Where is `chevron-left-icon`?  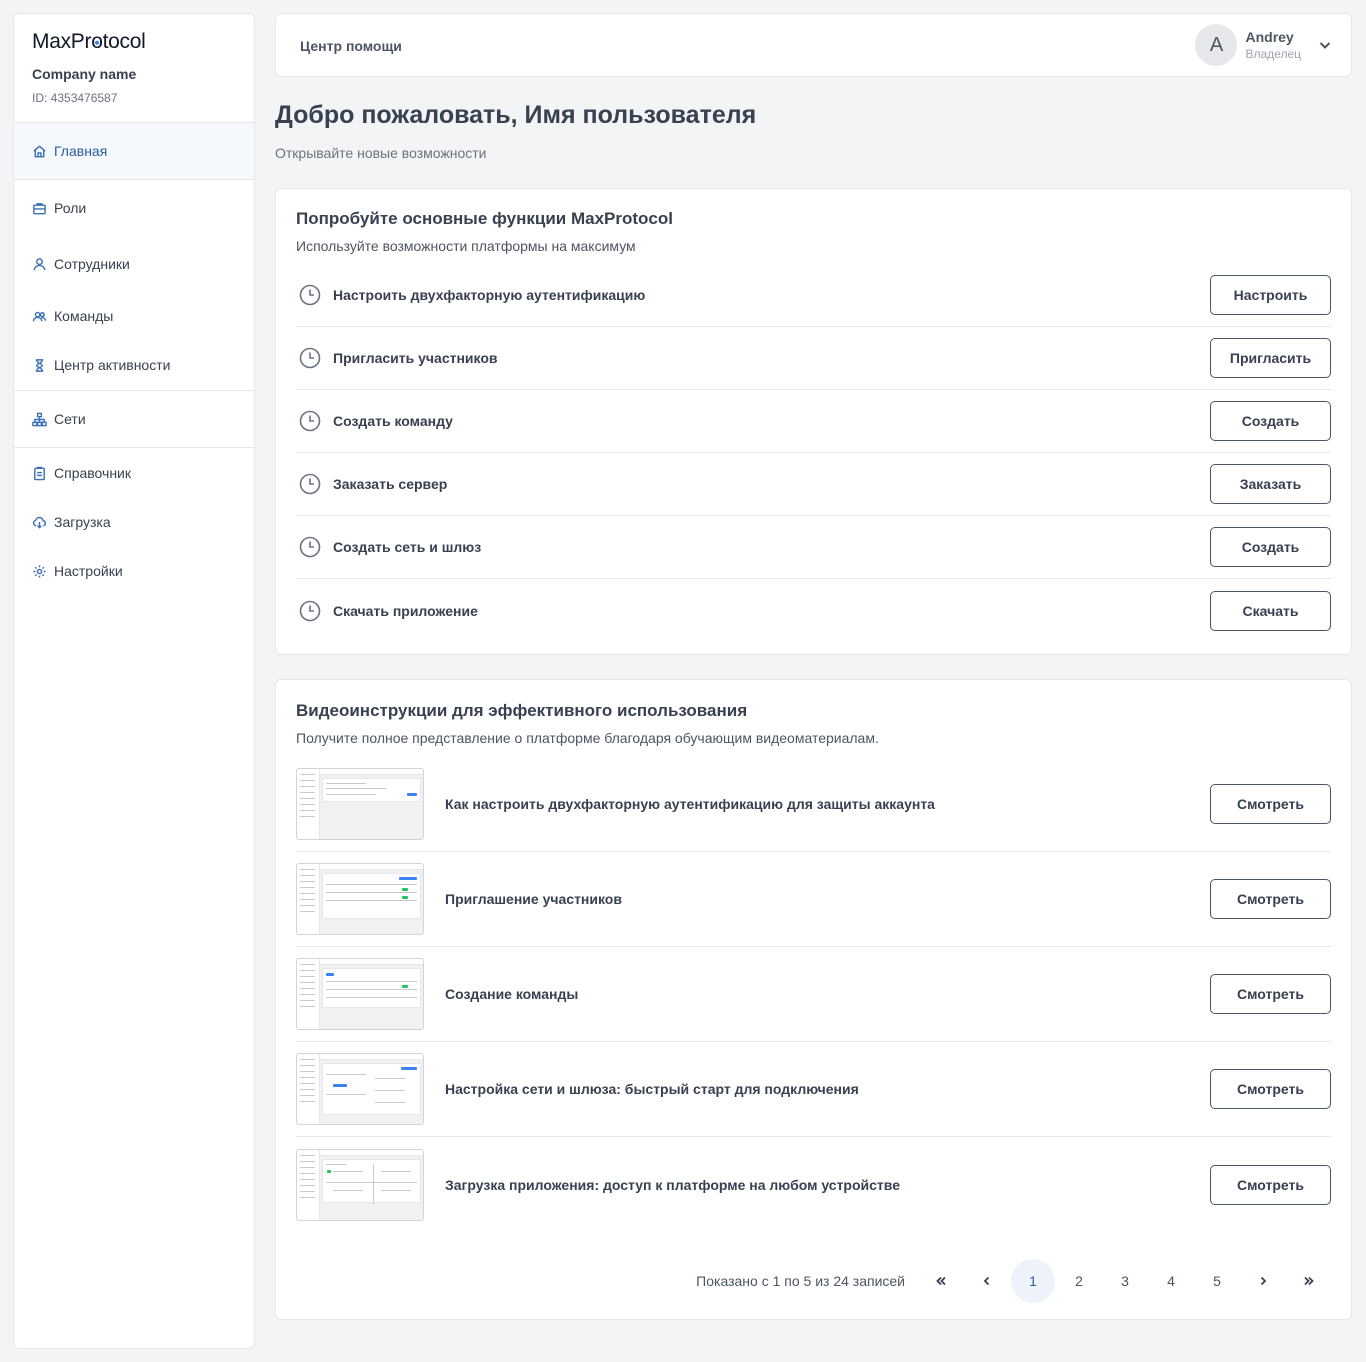 chevron-left-icon is located at coordinates (986, 1281).